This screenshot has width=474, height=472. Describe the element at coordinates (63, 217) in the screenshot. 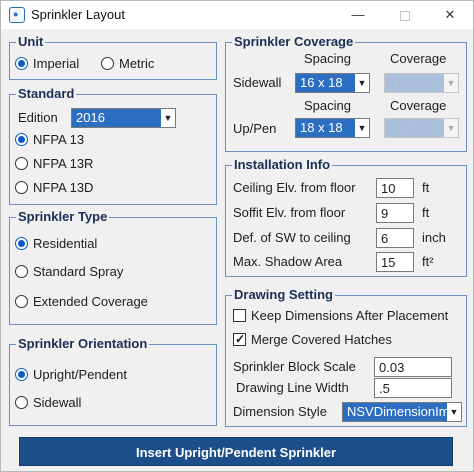

I see `sprinkler-type-group-title: Sprinkler Type` at that location.